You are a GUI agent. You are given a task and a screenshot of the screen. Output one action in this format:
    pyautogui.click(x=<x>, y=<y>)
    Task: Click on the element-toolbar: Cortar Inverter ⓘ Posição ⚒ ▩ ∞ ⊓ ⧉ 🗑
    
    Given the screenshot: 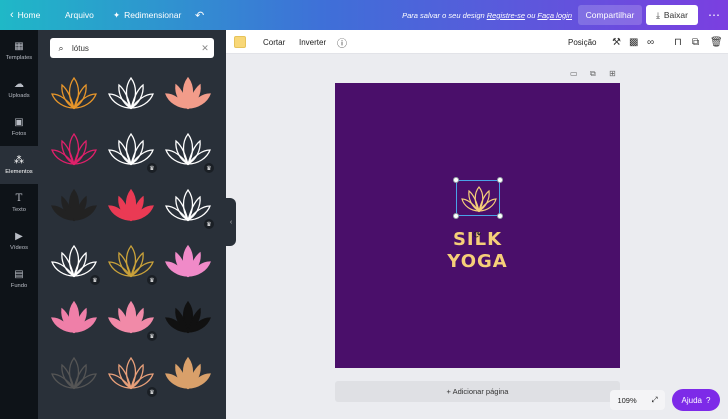 What is the action you would take?
    pyautogui.click(x=477, y=42)
    